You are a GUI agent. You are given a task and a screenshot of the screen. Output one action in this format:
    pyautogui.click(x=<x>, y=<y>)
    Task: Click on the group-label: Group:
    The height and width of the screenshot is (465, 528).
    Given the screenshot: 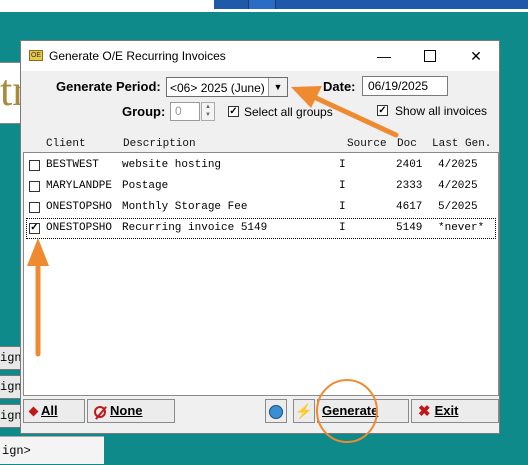 What is the action you would take?
    pyautogui.click(x=144, y=111)
    